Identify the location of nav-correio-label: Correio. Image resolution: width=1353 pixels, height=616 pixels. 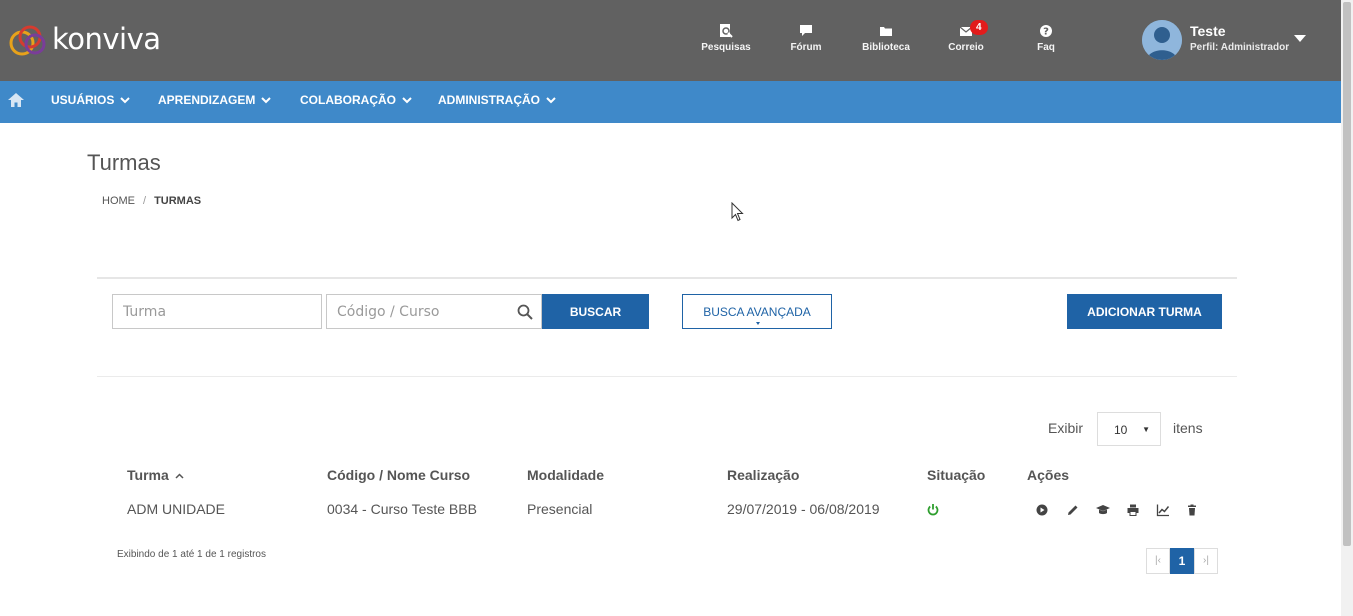
(966, 47).